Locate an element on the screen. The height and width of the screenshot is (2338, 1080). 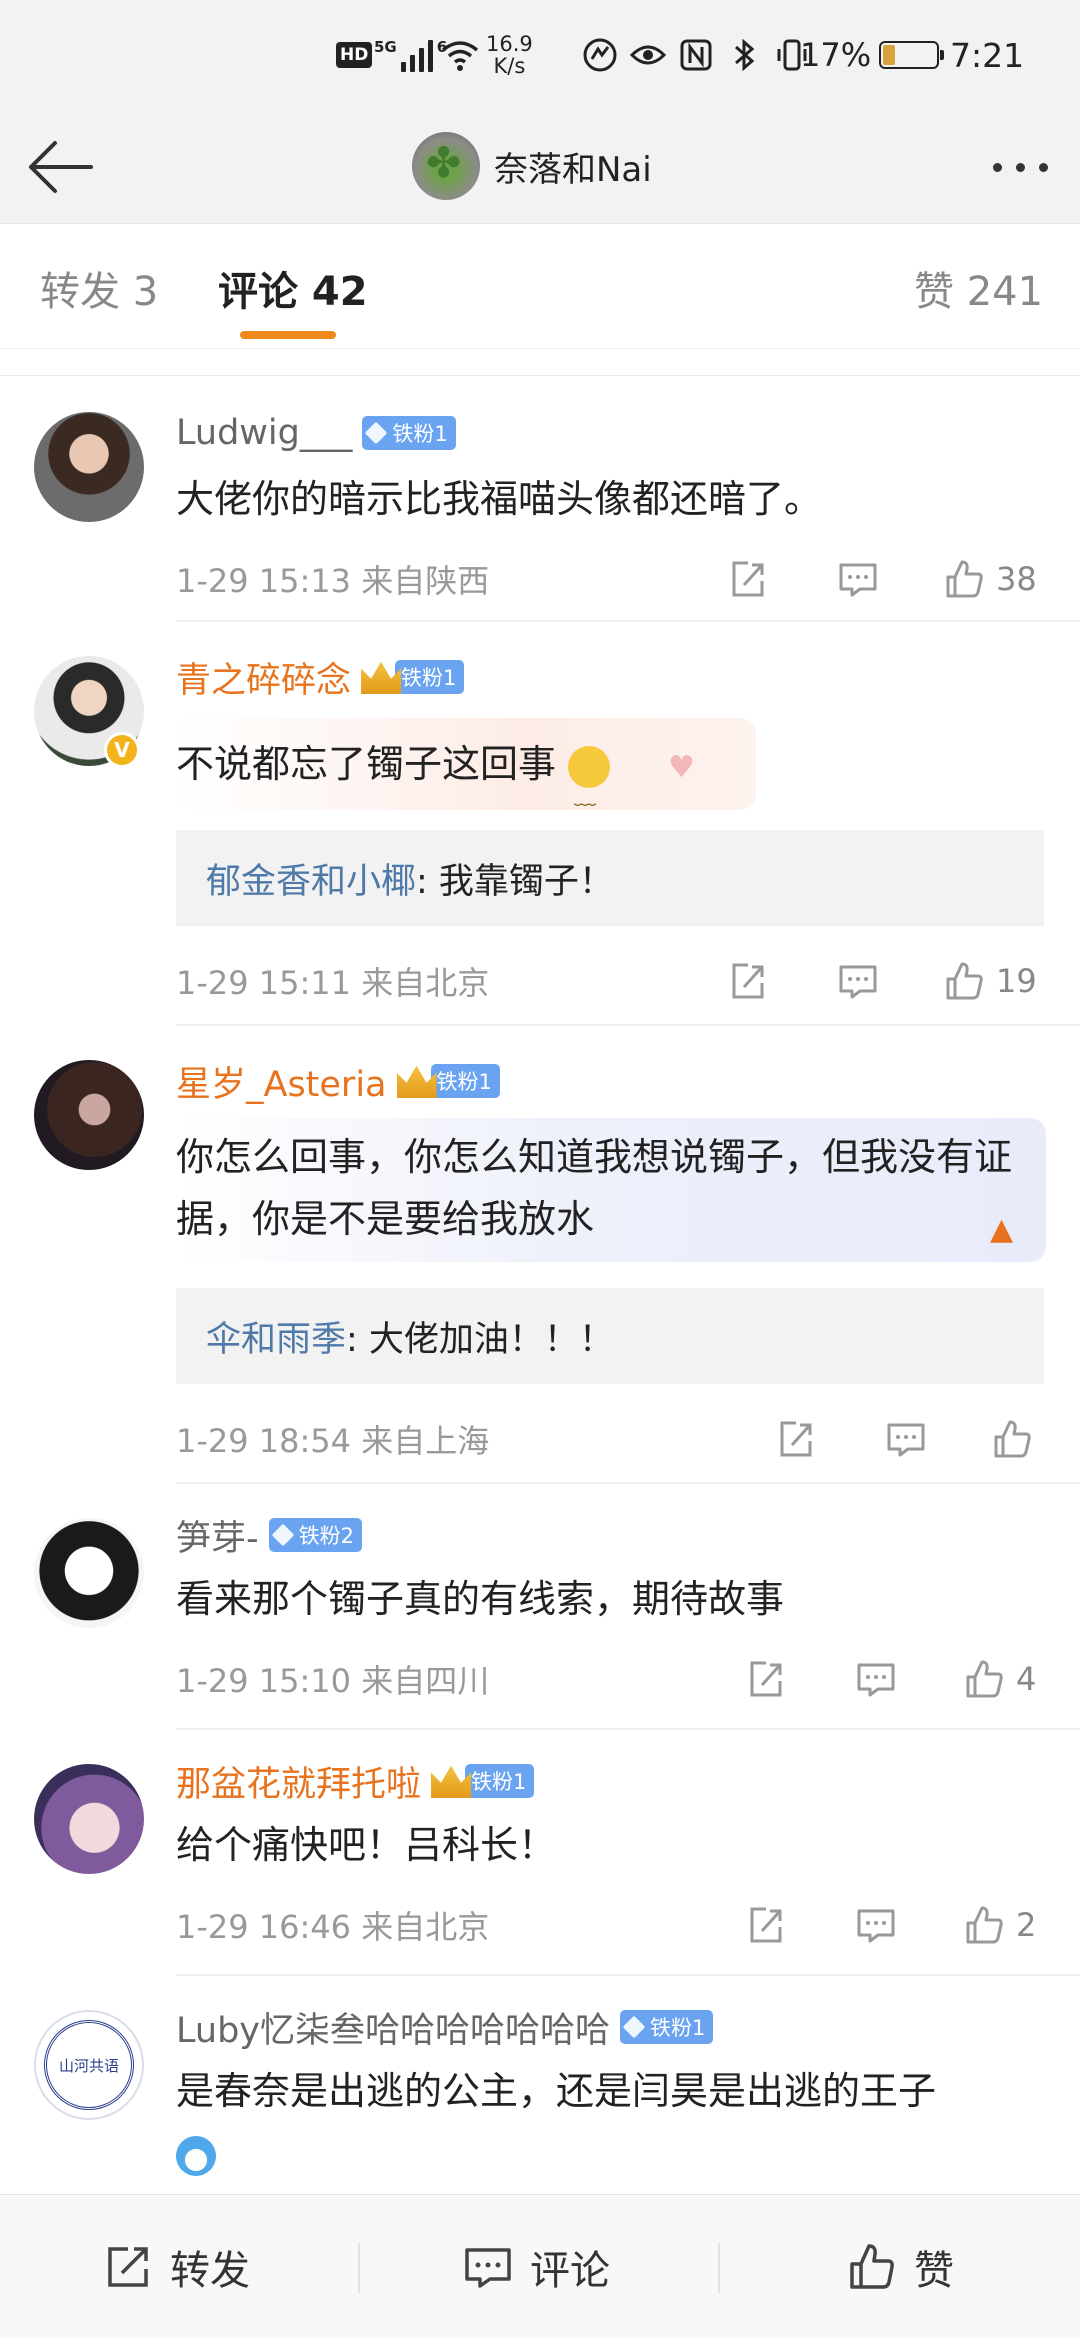
hd-indicator: HD is located at coordinates (354, 55).